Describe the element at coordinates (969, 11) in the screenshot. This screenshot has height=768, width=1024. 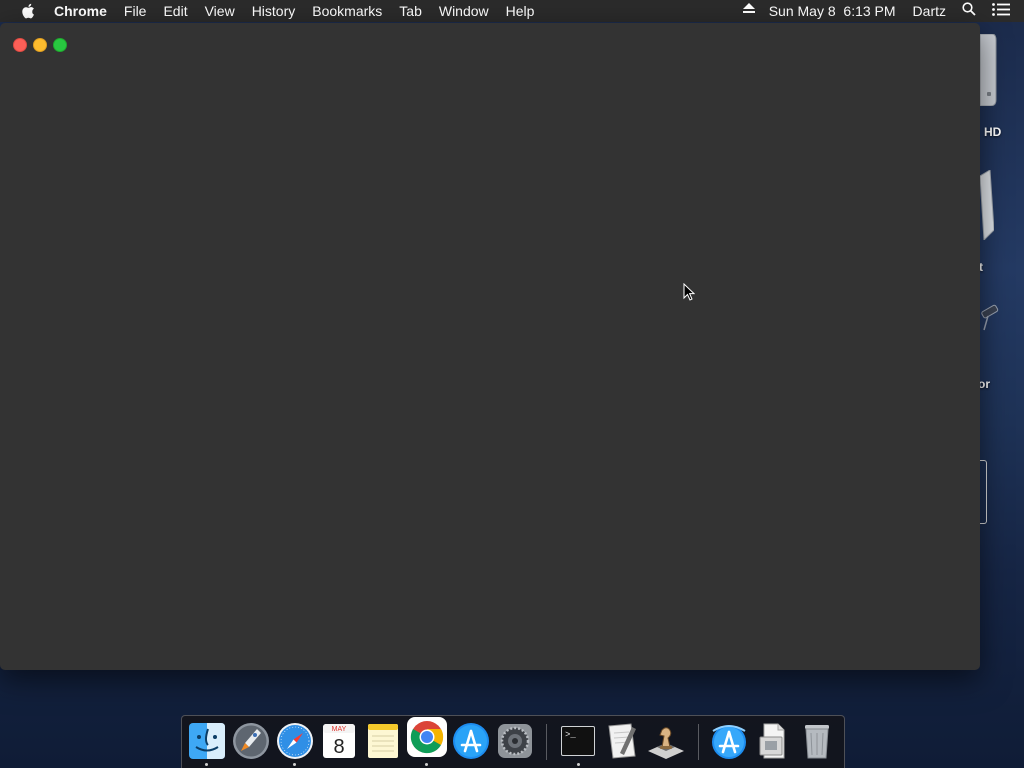
I see `spotlight-search-icon` at that location.